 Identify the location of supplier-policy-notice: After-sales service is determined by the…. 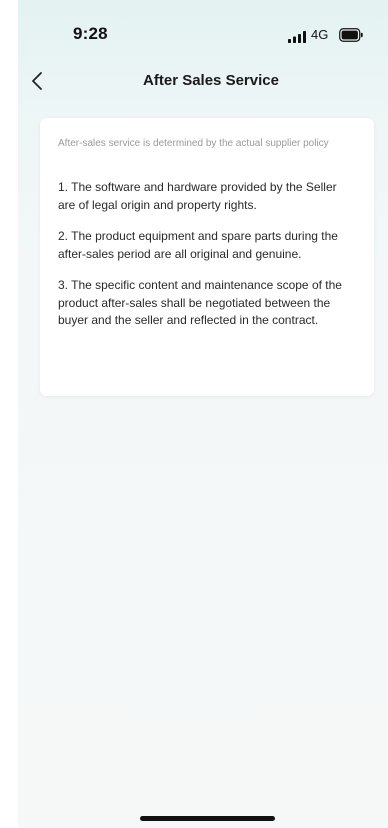
(193, 143).